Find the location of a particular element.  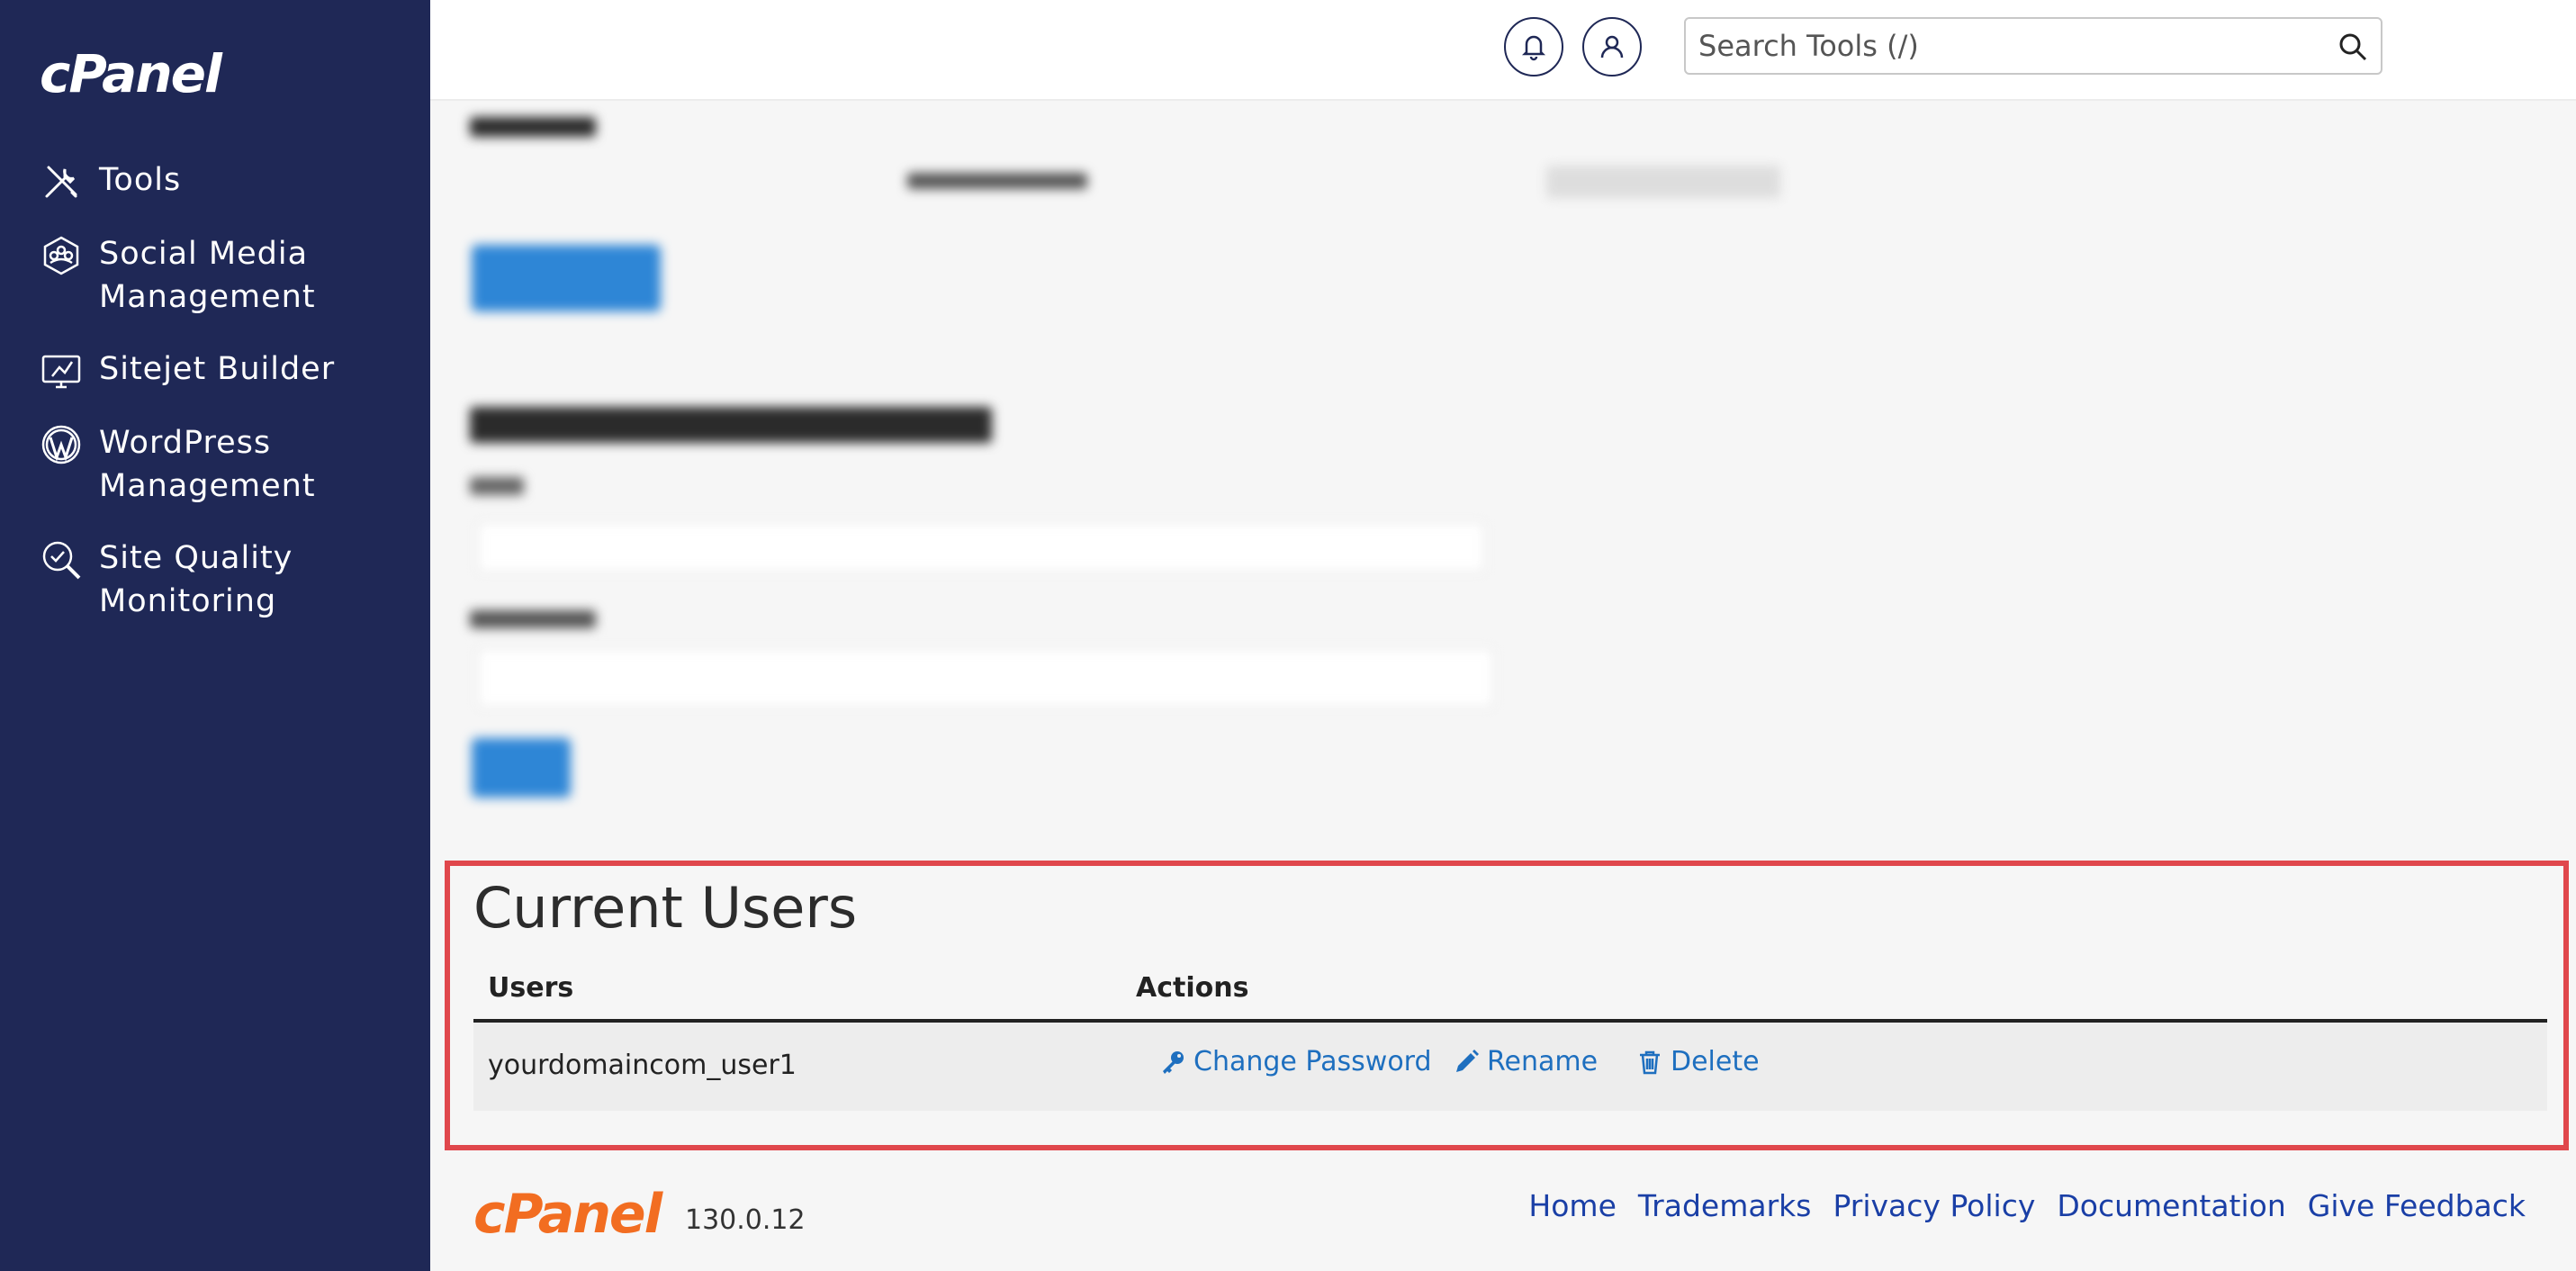

search-box is located at coordinates (2033, 46).